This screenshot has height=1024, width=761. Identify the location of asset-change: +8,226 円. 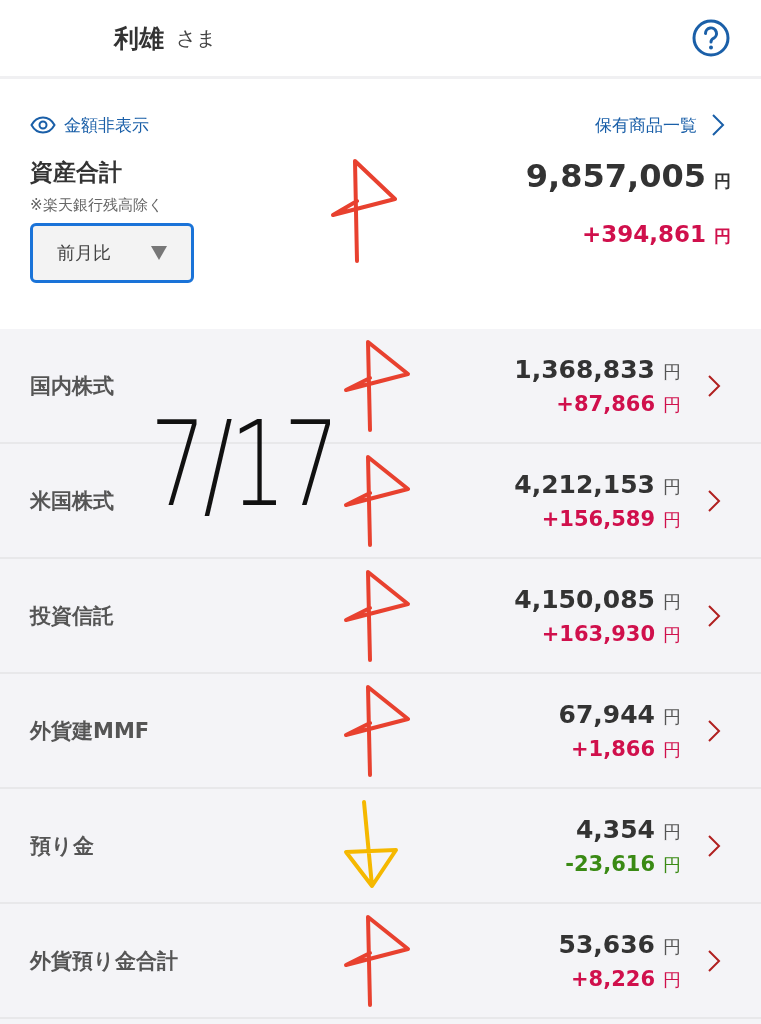
(625, 979).